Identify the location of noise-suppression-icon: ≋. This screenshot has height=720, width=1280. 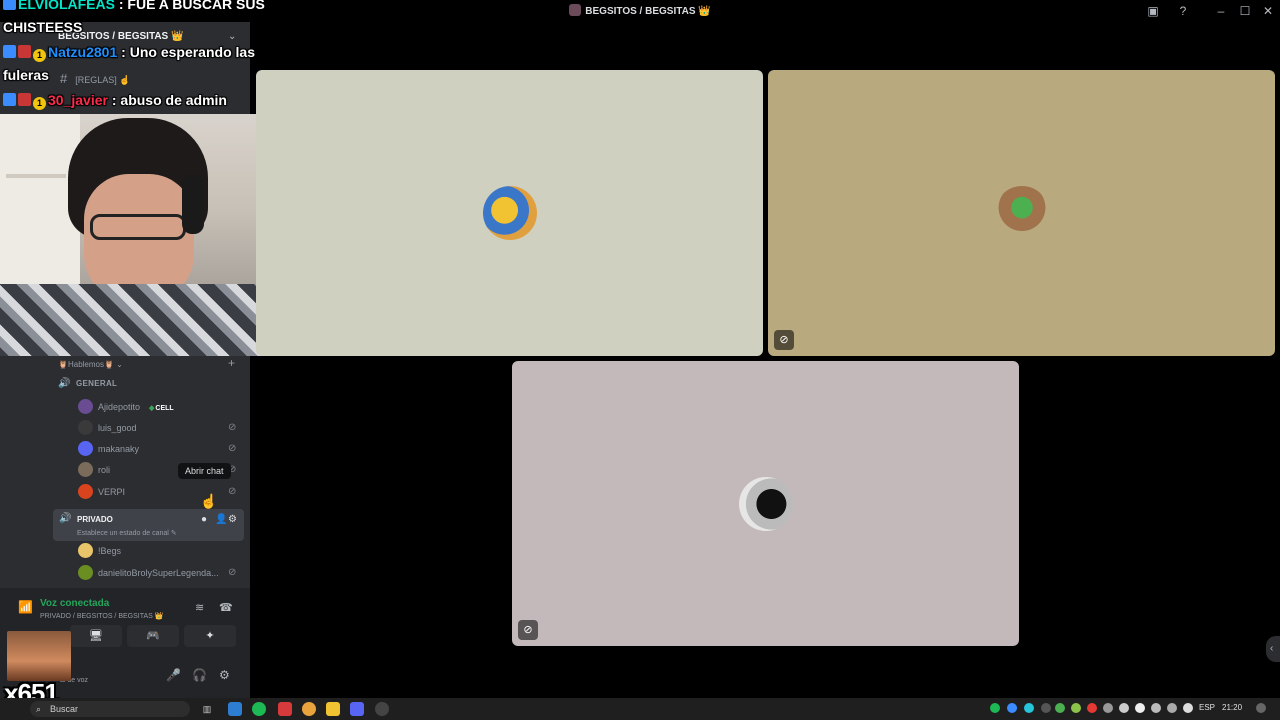
(199, 607).